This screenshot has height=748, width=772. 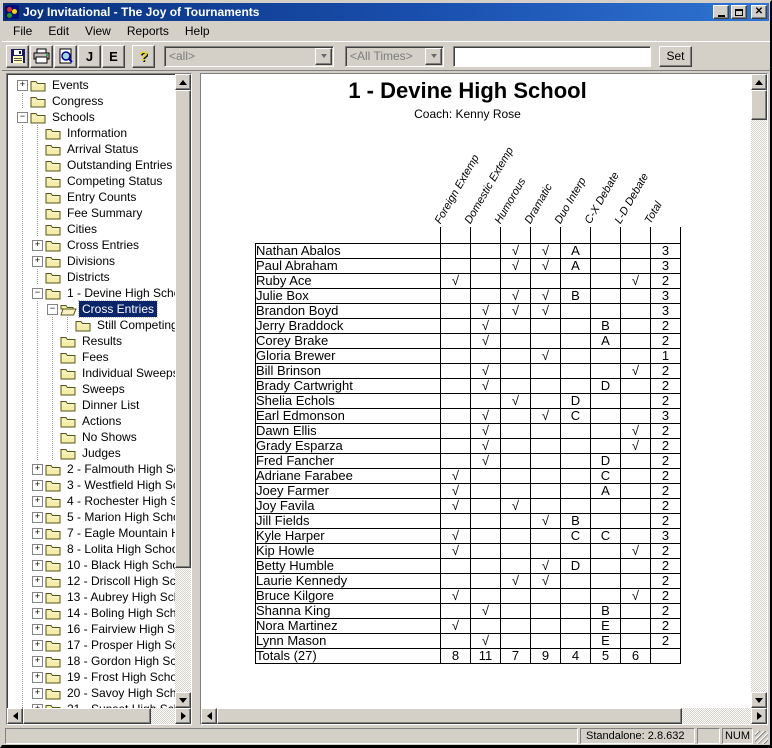 I want to click on tree-item: Results, so click(x=95, y=341).